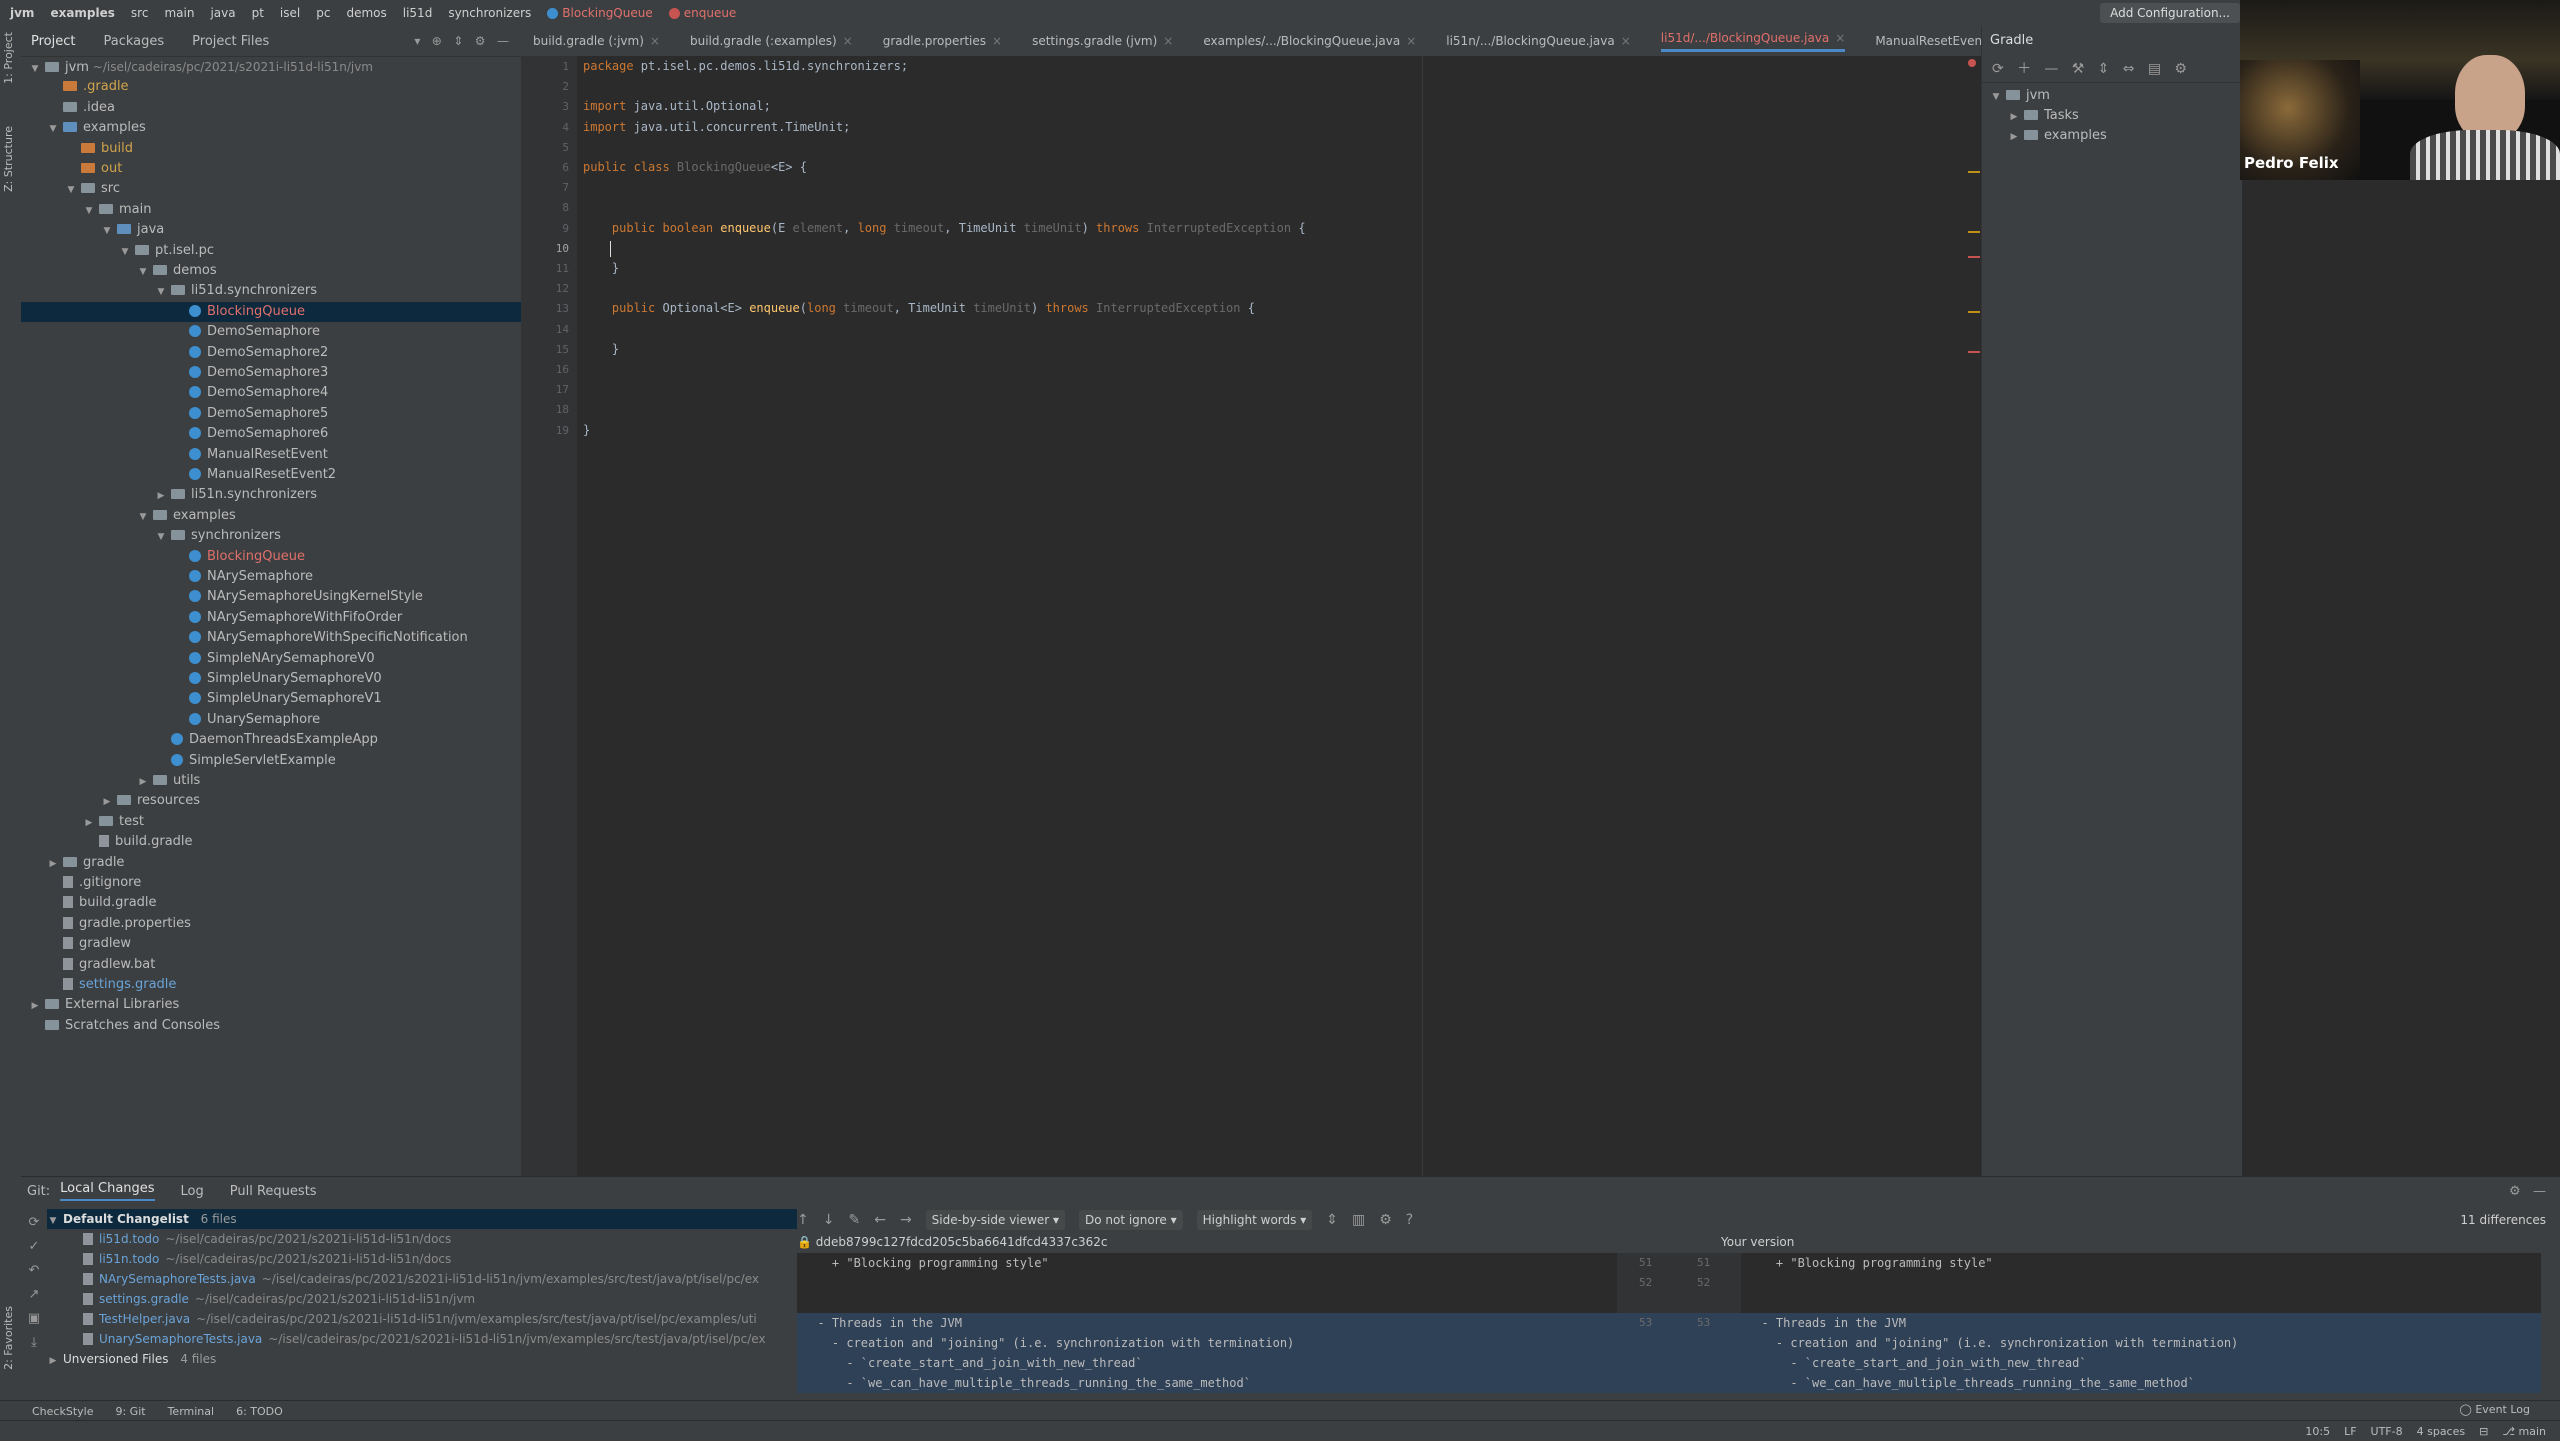  I want to click on file-encoding: UTF-8, so click(2387, 1431).